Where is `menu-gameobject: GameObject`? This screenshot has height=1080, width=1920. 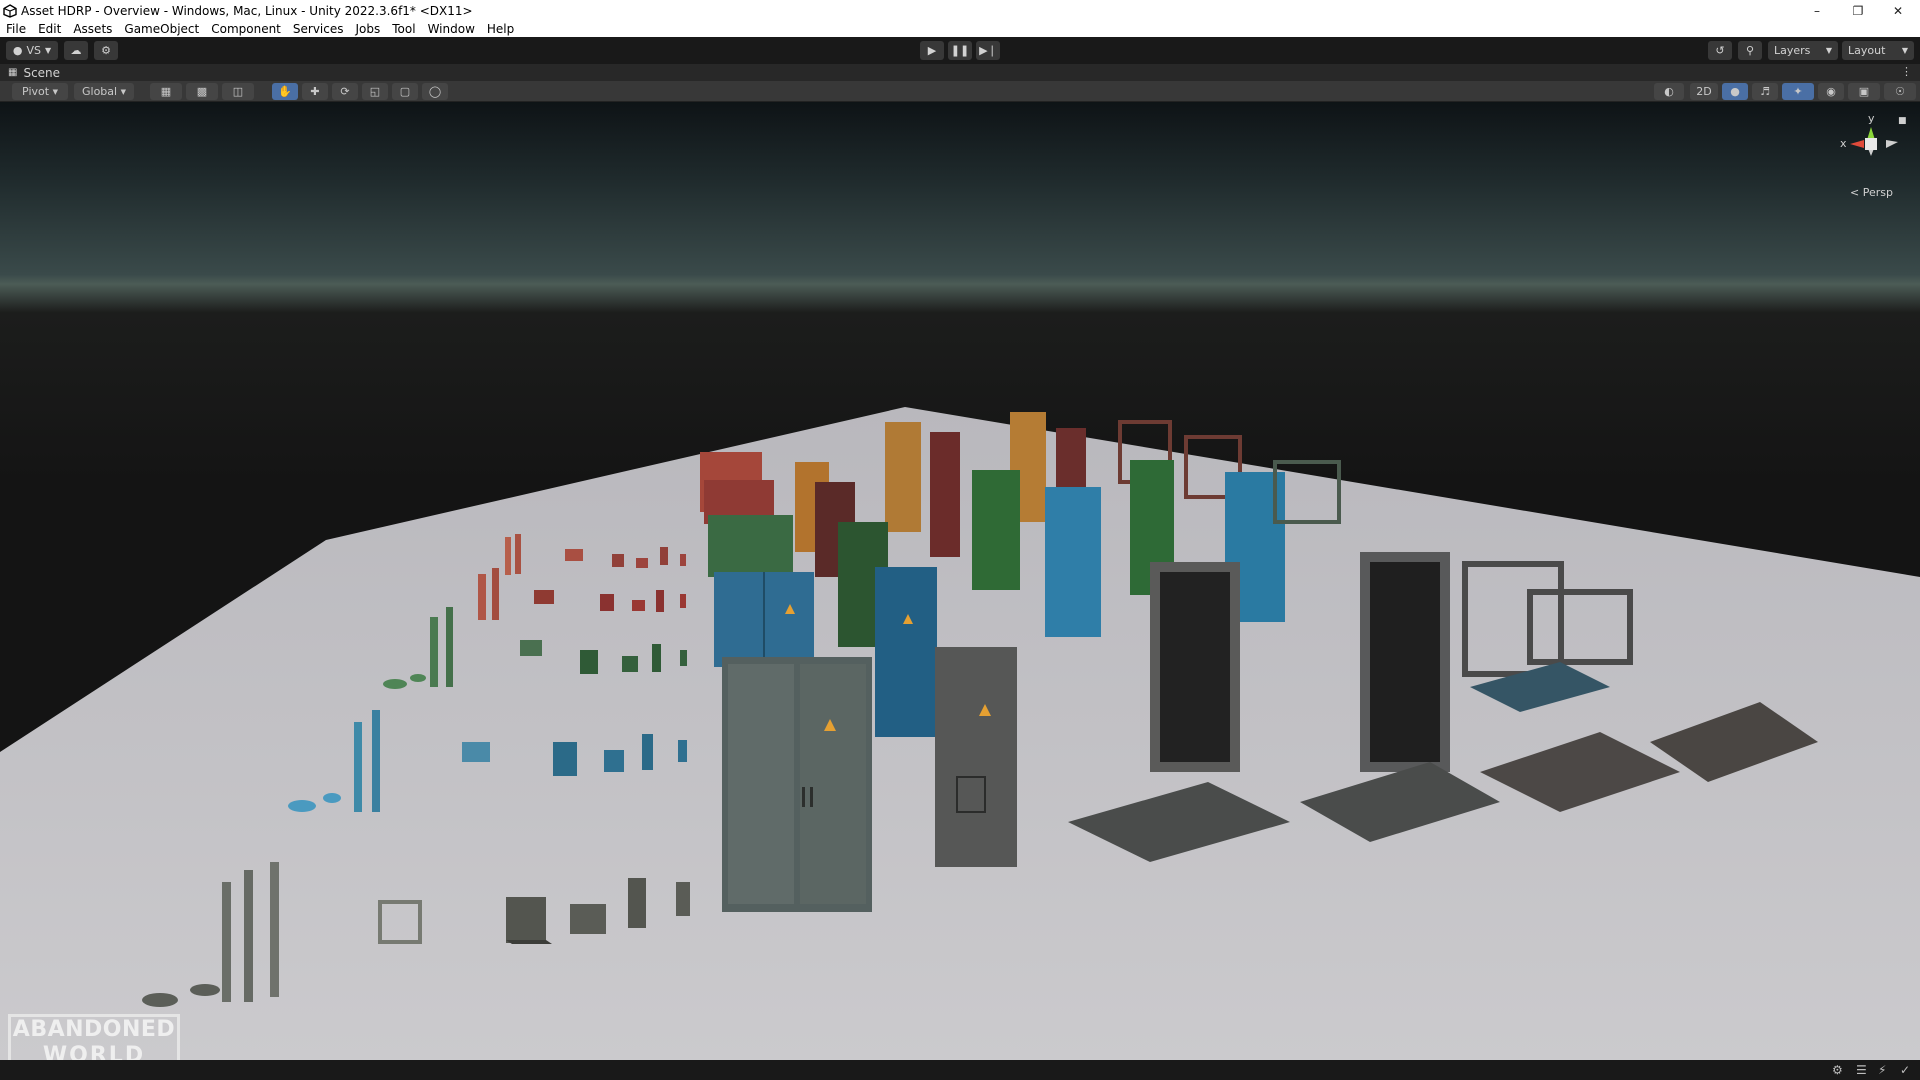 menu-gameobject: GameObject is located at coordinates (161, 29).